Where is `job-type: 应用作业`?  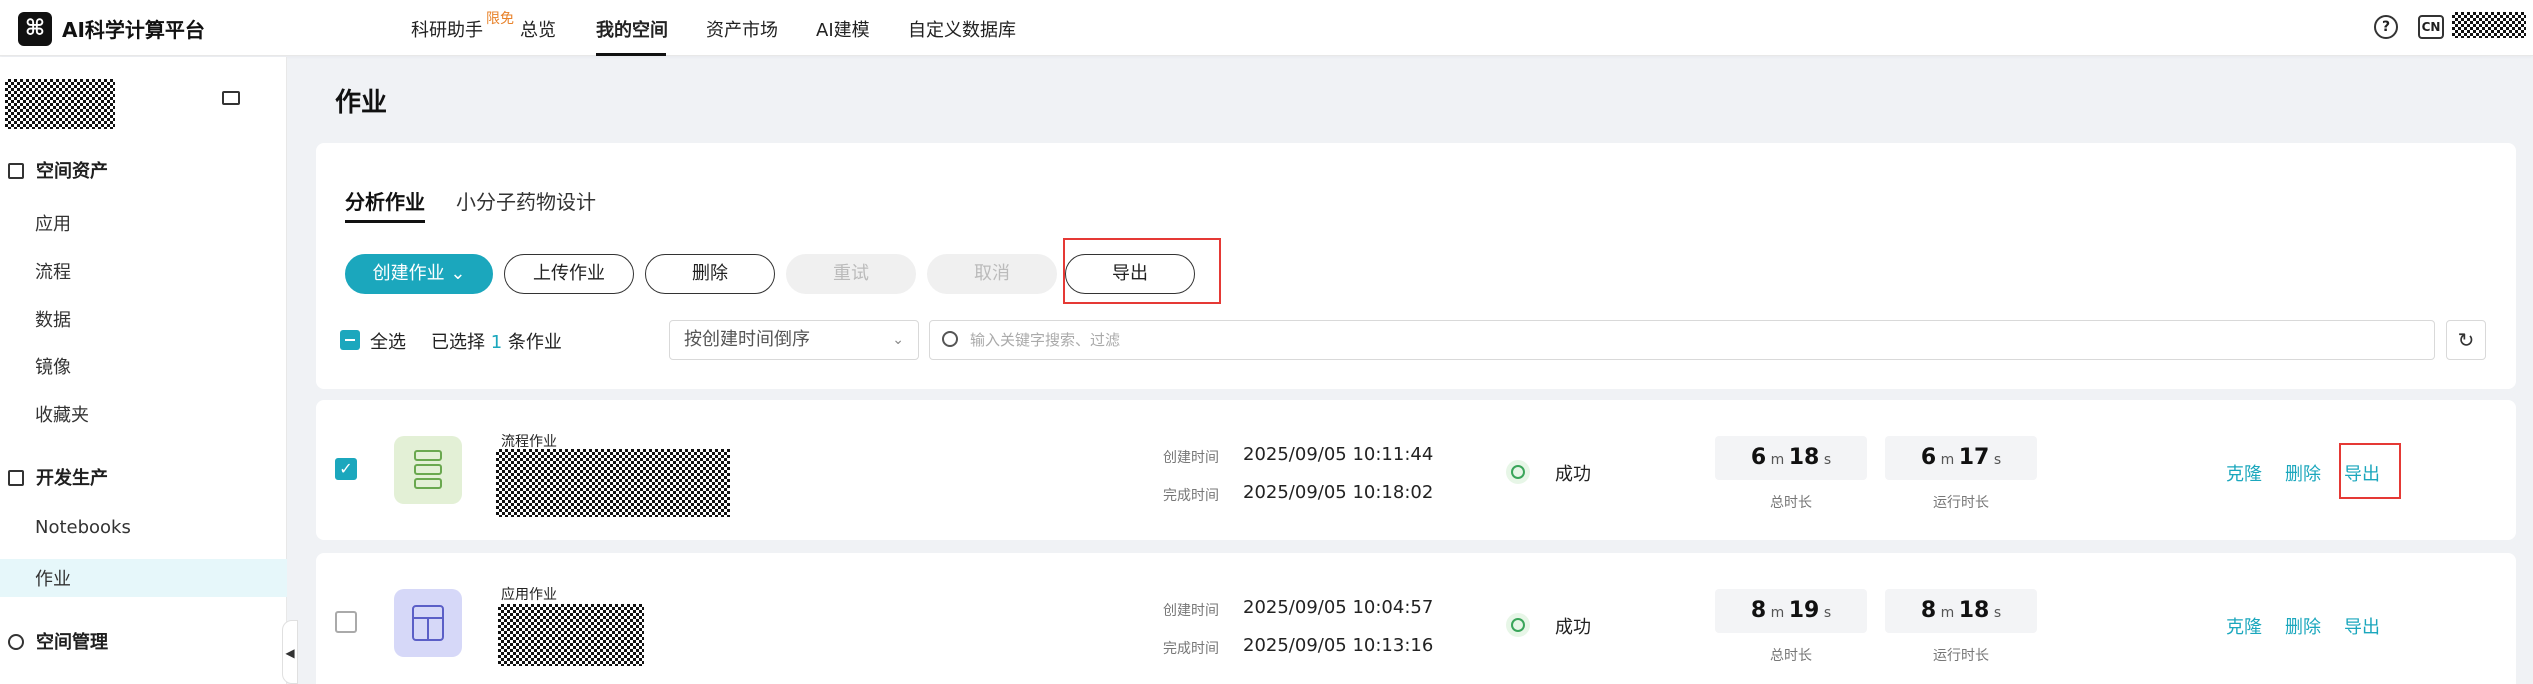
job-type: 应用作业 is located at coordinates (529, 595).